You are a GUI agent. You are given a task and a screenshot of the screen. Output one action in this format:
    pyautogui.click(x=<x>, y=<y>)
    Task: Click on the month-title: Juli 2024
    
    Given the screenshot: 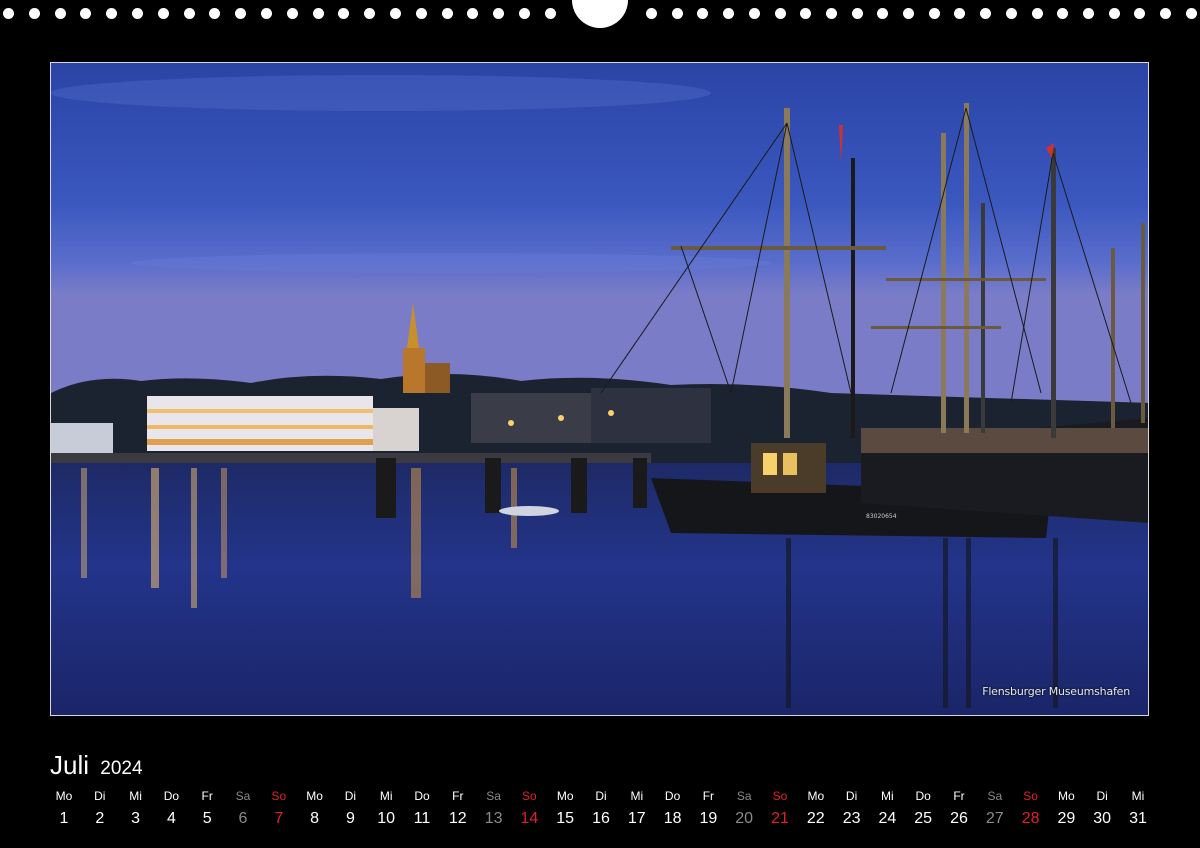 What is the action you would take?
    pyautogui.click(x=96, y=765)
    